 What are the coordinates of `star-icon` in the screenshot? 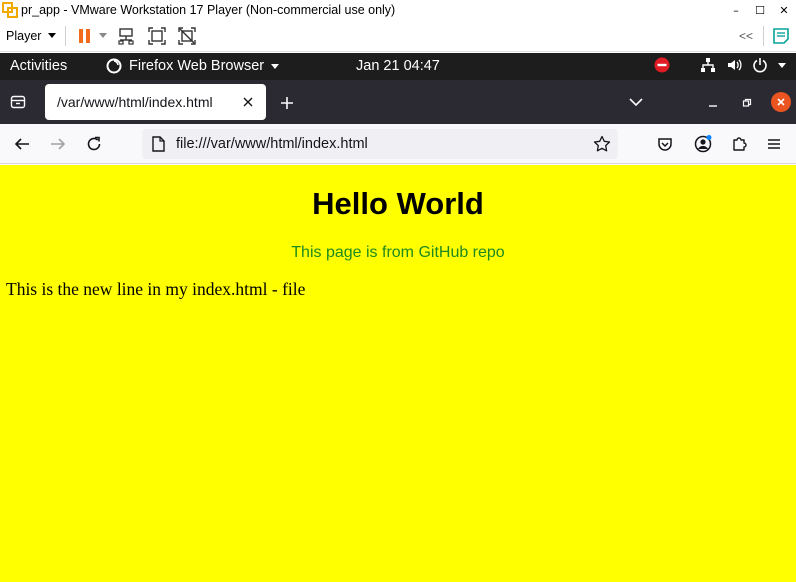 It's located at (602, 143).